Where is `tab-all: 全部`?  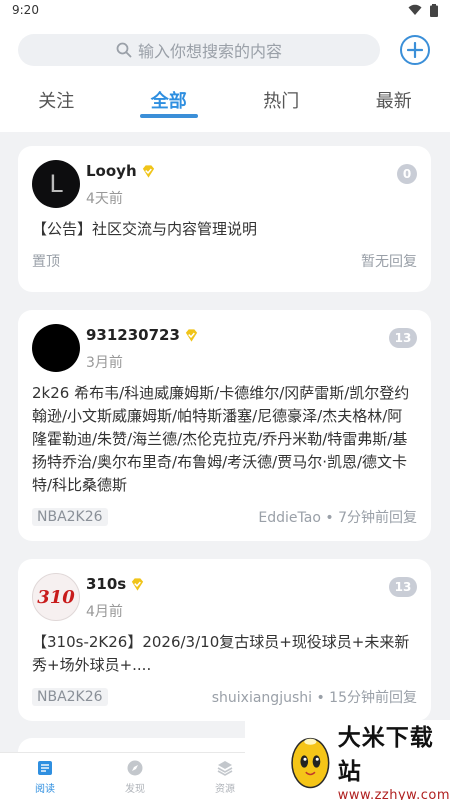 tab-all: 全部 is located at coordinates (169, 102).